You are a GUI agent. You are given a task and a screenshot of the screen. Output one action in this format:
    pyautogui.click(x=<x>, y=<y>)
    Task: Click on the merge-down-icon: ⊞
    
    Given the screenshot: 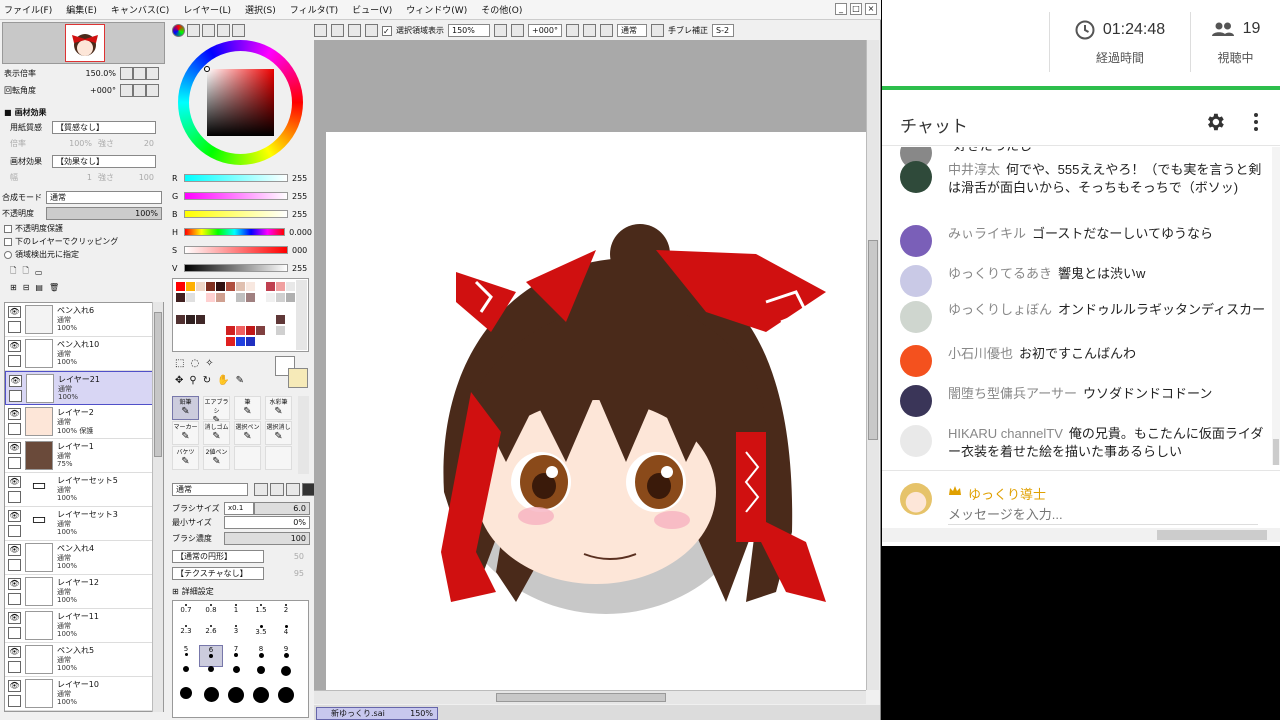 What is the action you would take?
    pyautogui.click(x=13, y=287)
    